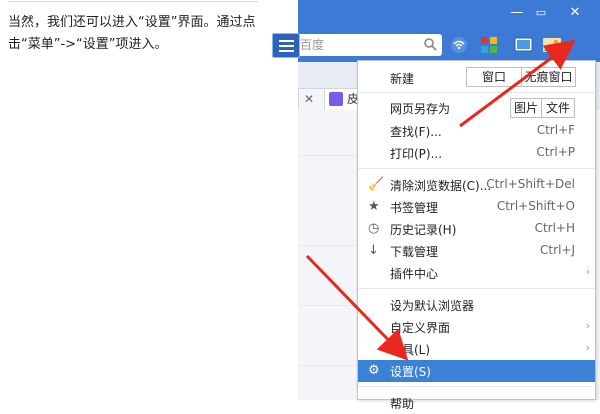 The width and height of the screenshot is (600, 414). What do you see at coordinates (476, 327) in the screenshot?
I see `menu-item-customize: 自定义界面 ›` at bounding box center [476, 327].